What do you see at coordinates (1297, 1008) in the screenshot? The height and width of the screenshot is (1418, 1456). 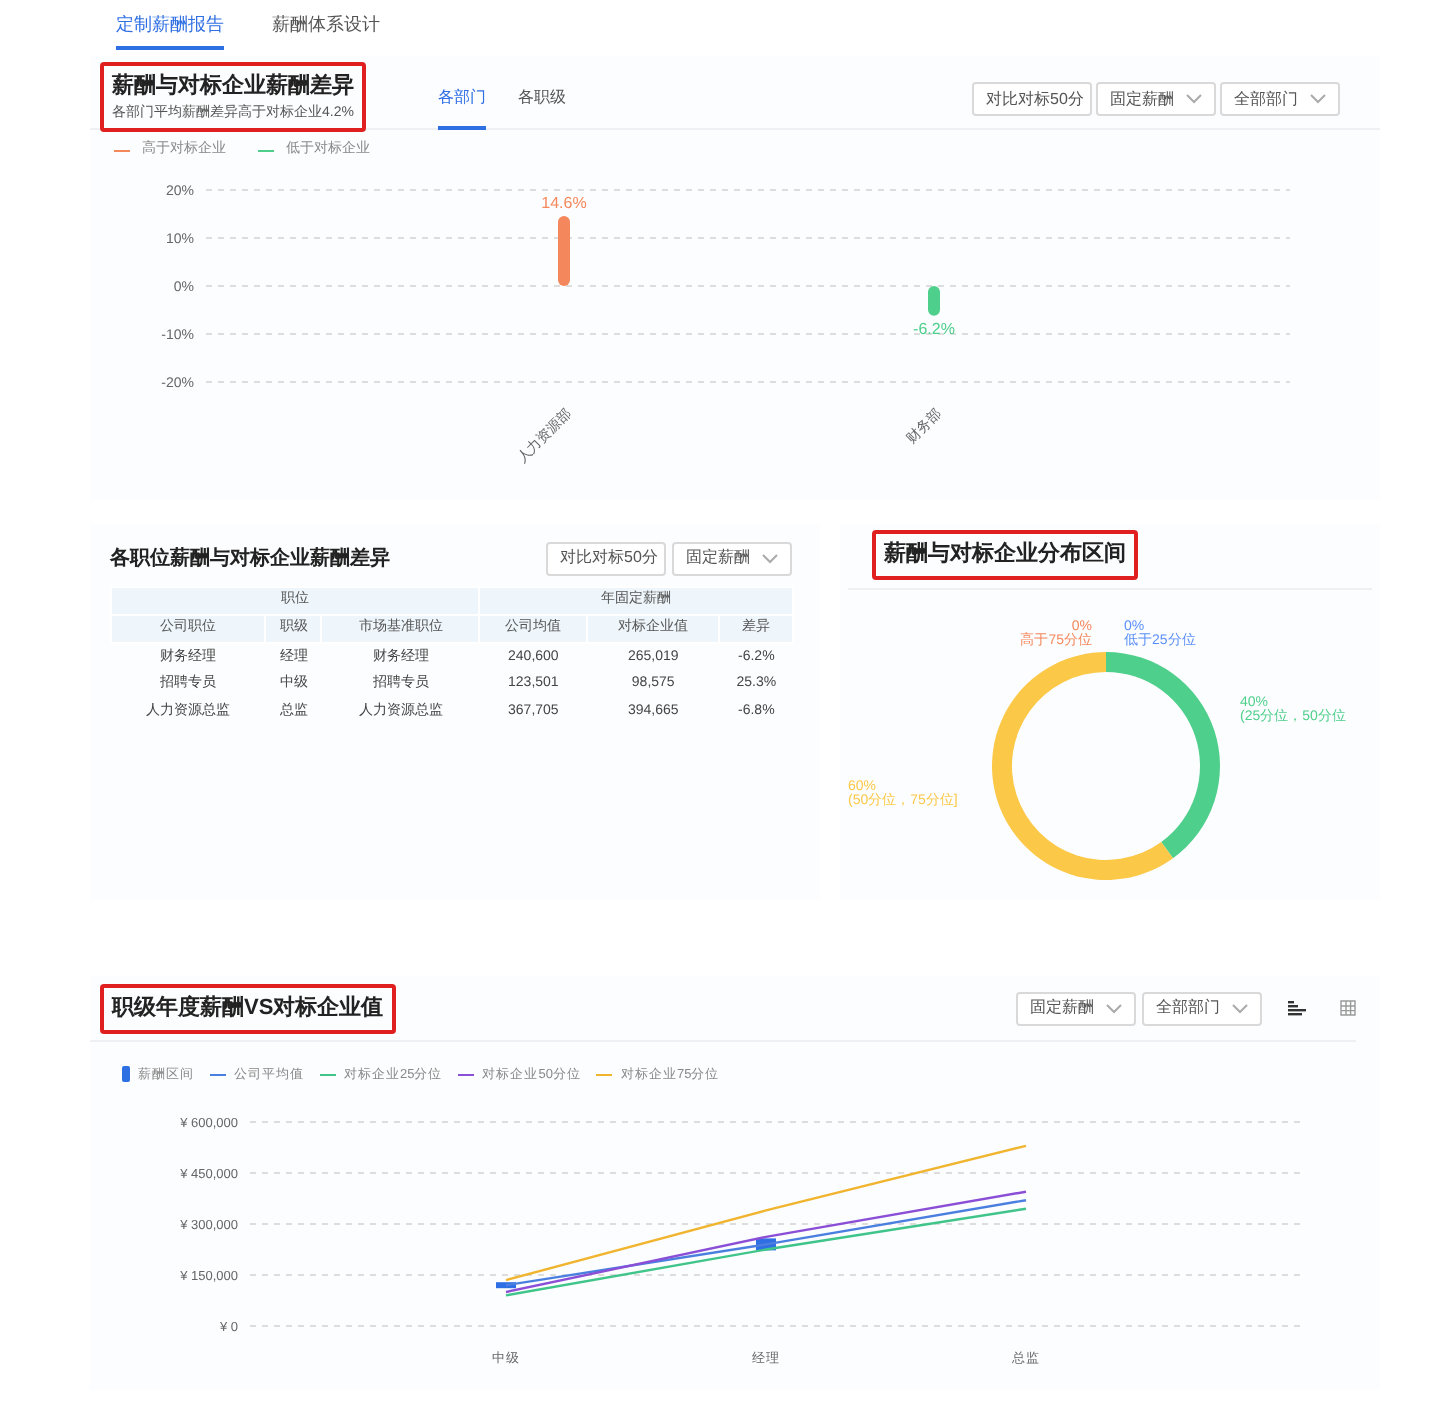 I see `bar-chart-icon` at bounding box center [1297, 1008].